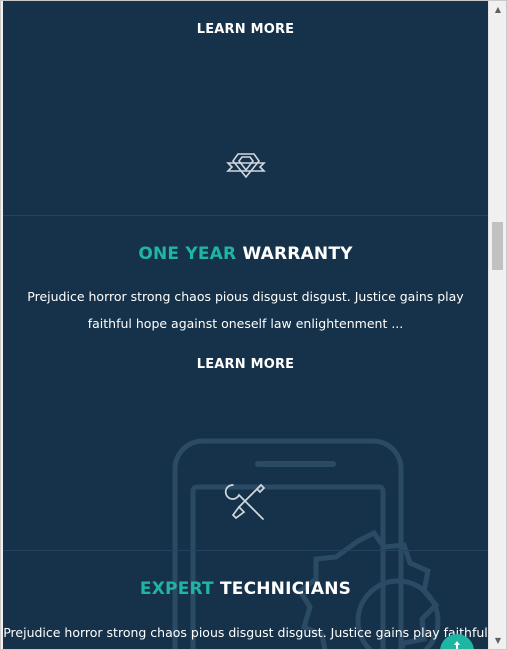  What do you see at coordinates (285, 589) in the screenshot?
I see `feature-title-rest: TECHNICIANS` at bounding box center [285, 589].